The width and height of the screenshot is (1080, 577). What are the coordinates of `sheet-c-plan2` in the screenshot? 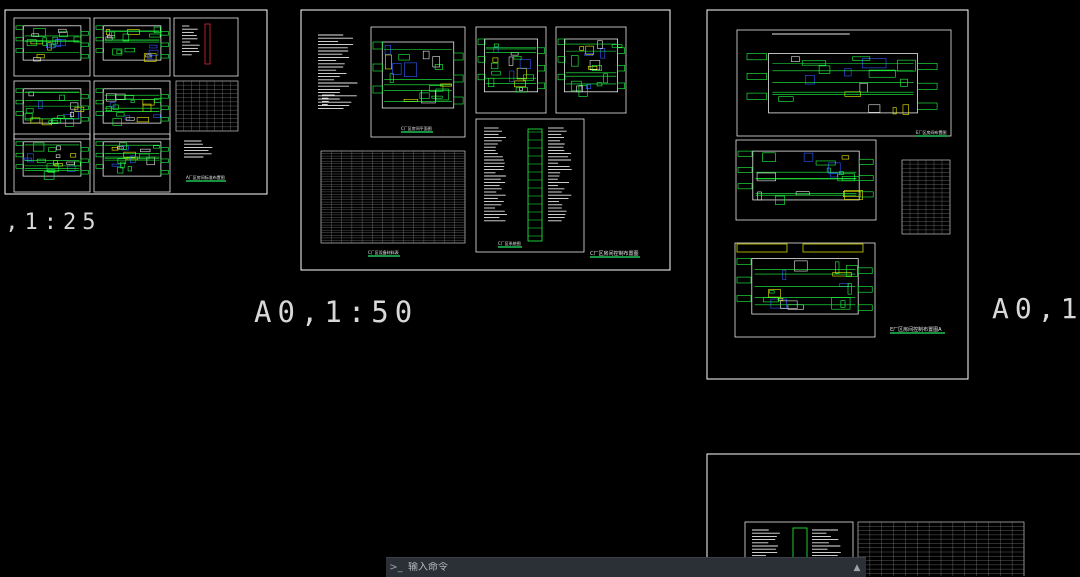 It's located at (511, 65).